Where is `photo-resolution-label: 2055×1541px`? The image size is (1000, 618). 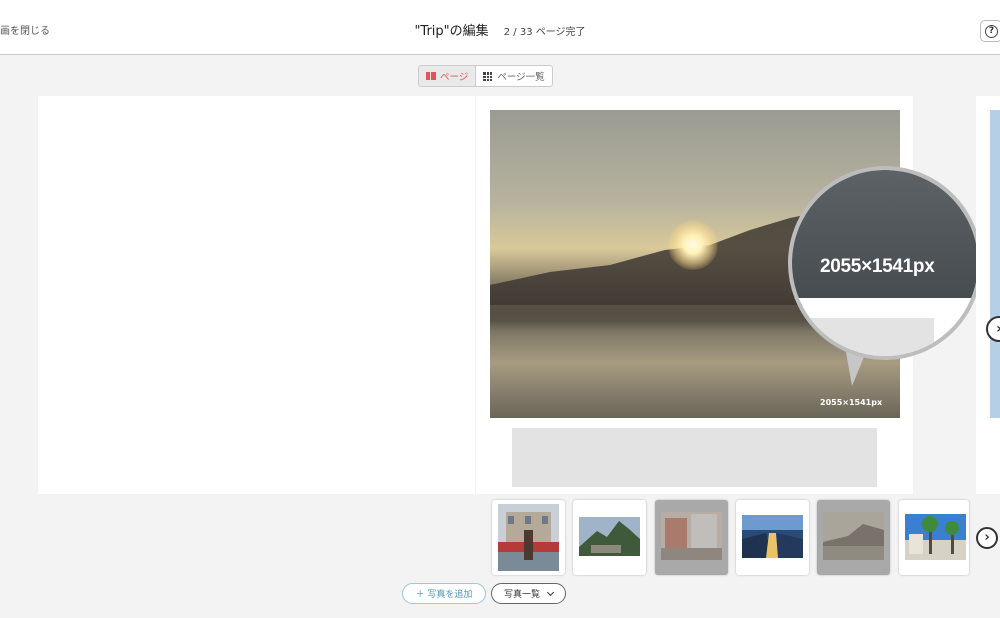 photo-resolution-label: 2055×1541px is located at coordinates (851, 402).